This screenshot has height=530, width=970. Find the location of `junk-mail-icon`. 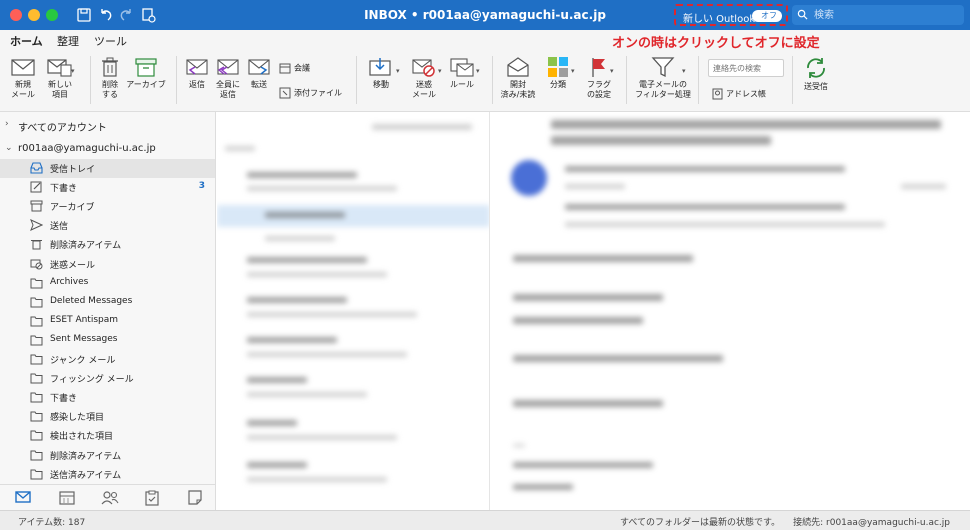

junk-mail-icon is located at coordinates (423, 68).